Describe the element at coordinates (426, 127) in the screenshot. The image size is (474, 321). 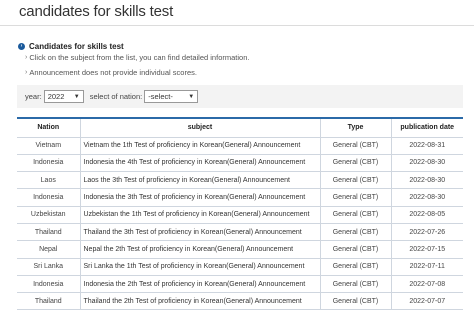
I see `column-header-date: publication date` at that location.